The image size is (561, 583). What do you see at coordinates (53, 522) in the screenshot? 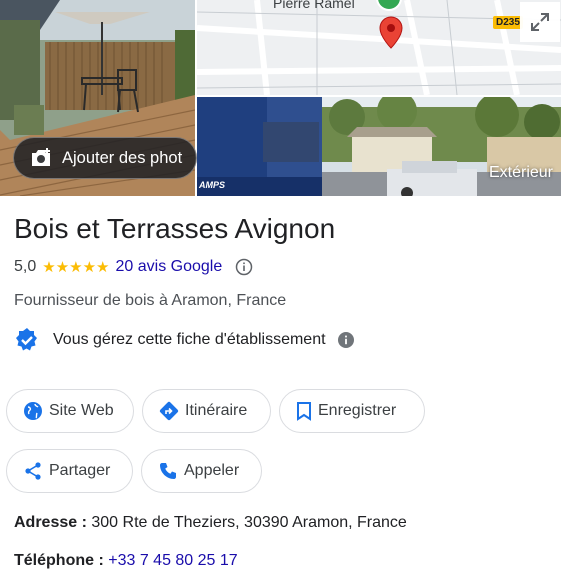
I see `address-label: Adresse :` at bounding box center [53, 522].